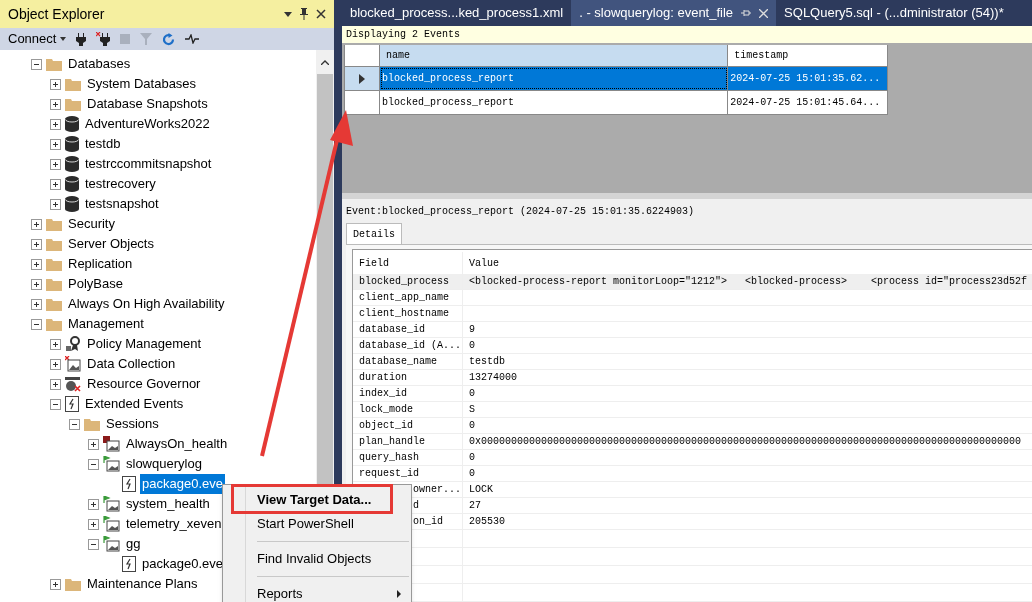 The width and height of the screenshot is (1032, 602). Describe the element at coordinates (745, 442) in the screenshot. I see `table-cell-text: 0x000000000000000000000000000000000000000000000000000000000000000000000000000000000000000000` at that location.